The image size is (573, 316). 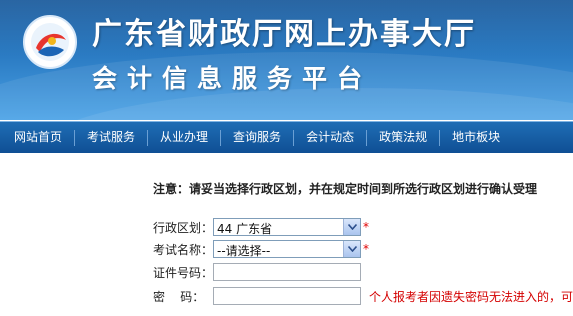 I want to click on page-subtitle: 会计信息服务平台, so click(x=232, y=78).